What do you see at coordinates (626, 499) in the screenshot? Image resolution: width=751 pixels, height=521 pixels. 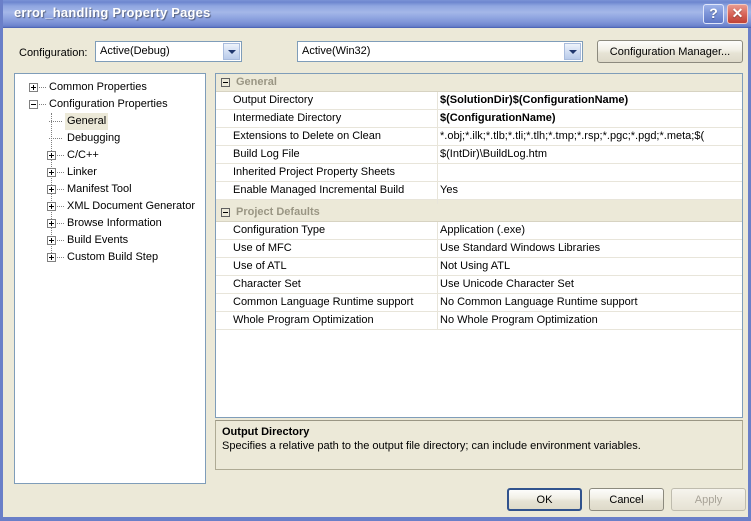 I see `cancel-button: Cancel` at bounding box center [626, 499].